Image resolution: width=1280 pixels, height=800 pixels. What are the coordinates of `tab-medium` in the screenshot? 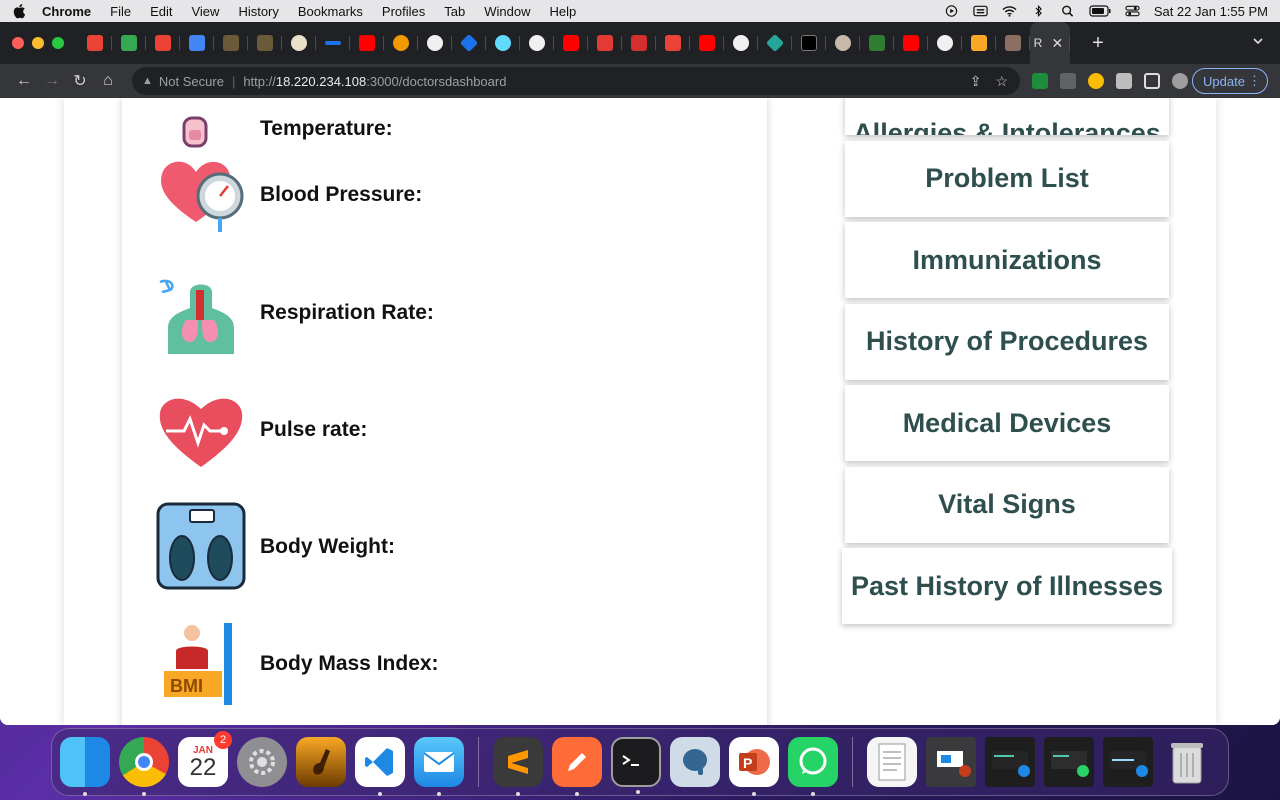 It's located at (809, 43).